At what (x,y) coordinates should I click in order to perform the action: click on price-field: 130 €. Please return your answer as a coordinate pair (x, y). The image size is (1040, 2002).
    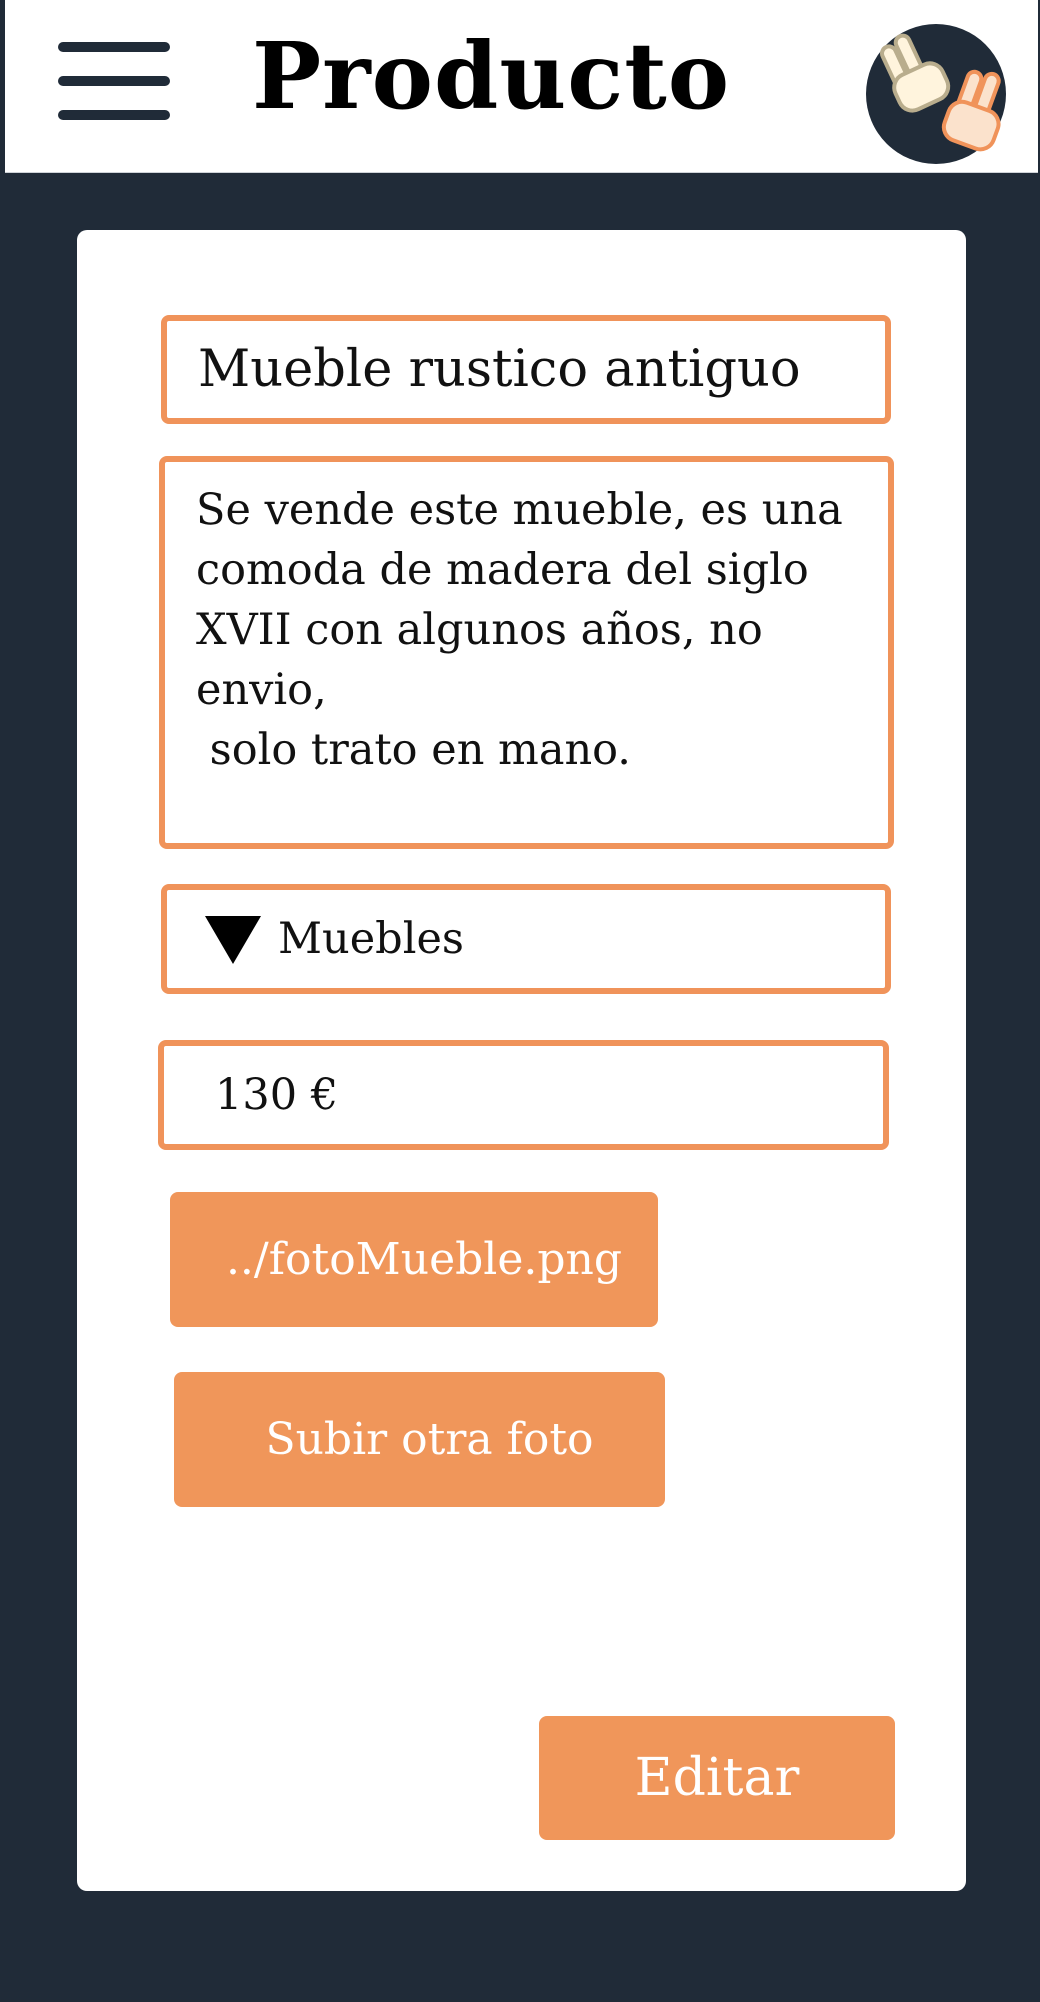
    Looking at the image, I should click on (523, 1095).